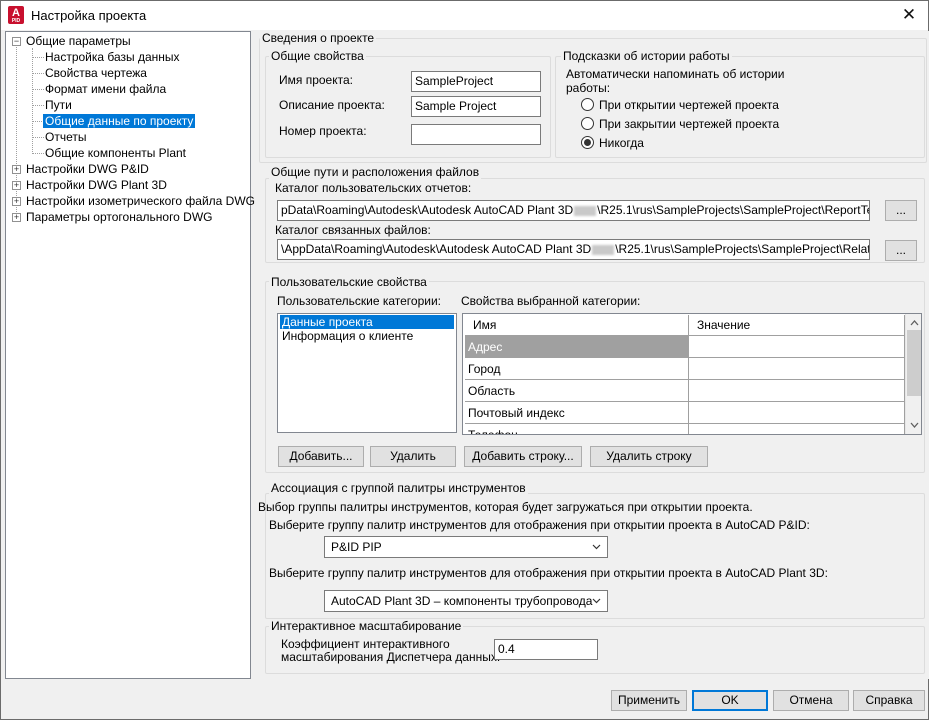  Describe the element at coordinates (464, 15) in the screenshot. I see `title-bar: A PID Настройка проекта ✕` at that location.